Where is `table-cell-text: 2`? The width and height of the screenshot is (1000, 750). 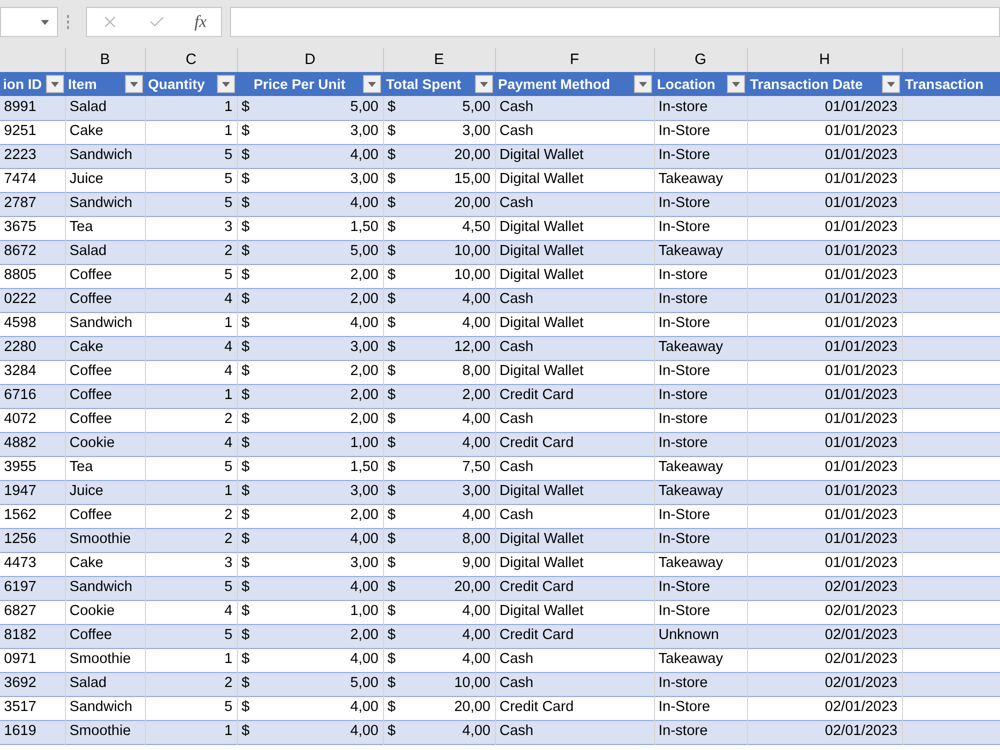
table-cell-text: 2 is located at coordinates (227, 684).